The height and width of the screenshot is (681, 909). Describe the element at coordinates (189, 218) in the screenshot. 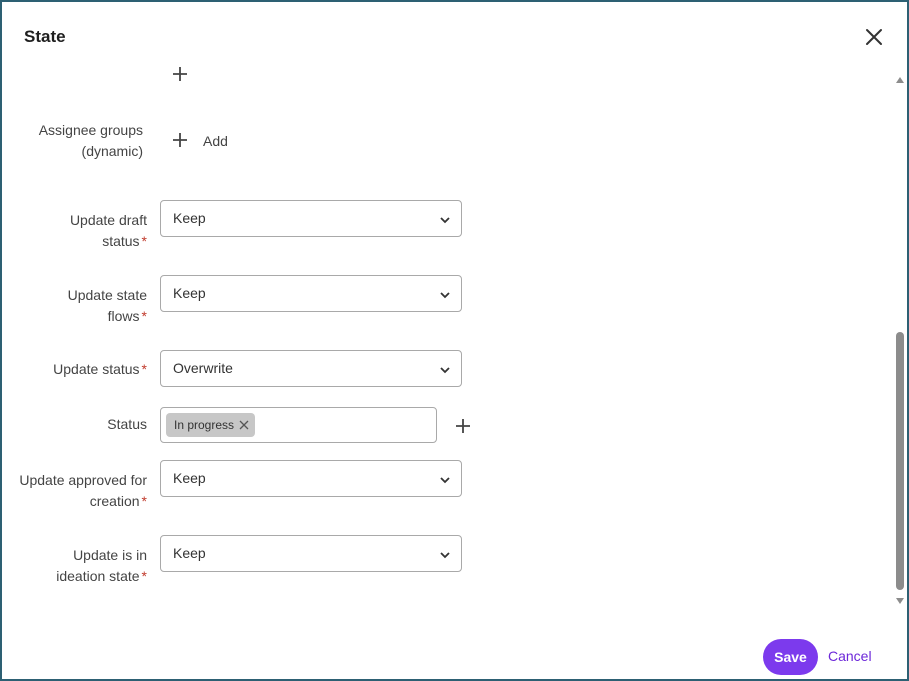

I see `update-draft-status-value: Keep` at that location.